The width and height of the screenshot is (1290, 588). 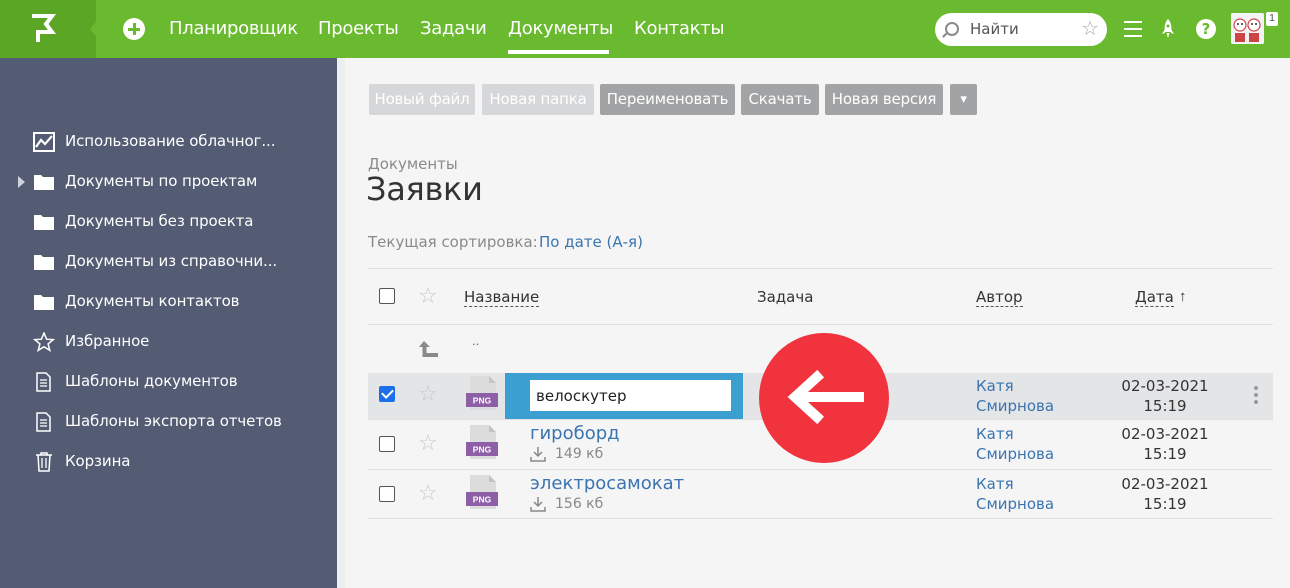 I want to click on nav-item-planner: Планировщик, so click(x=233, y=28).